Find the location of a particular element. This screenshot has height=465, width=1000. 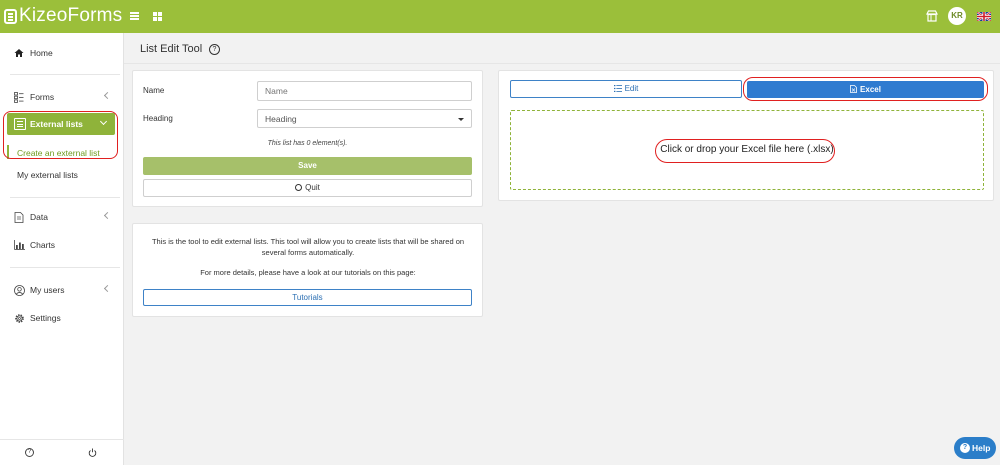

sidebar-item-label: Charts is located at coordinates (43, 245).